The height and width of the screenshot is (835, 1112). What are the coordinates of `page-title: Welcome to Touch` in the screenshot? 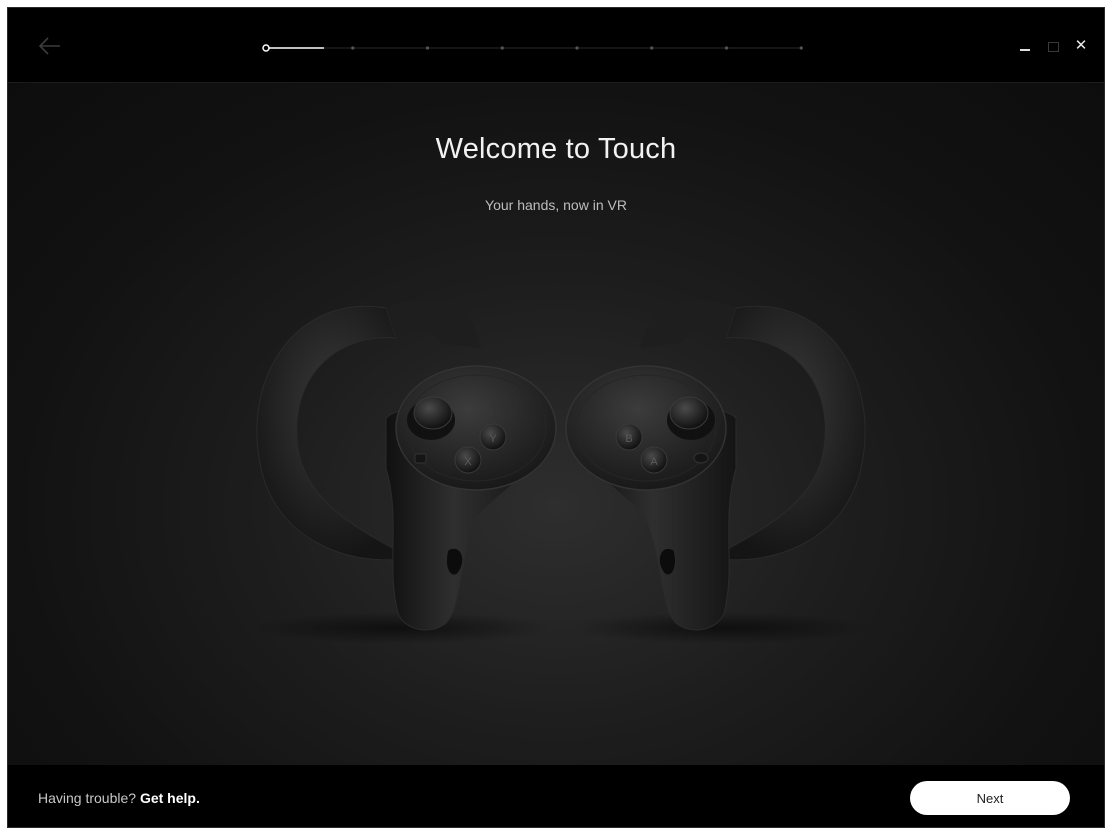 It's located at (556, 149).